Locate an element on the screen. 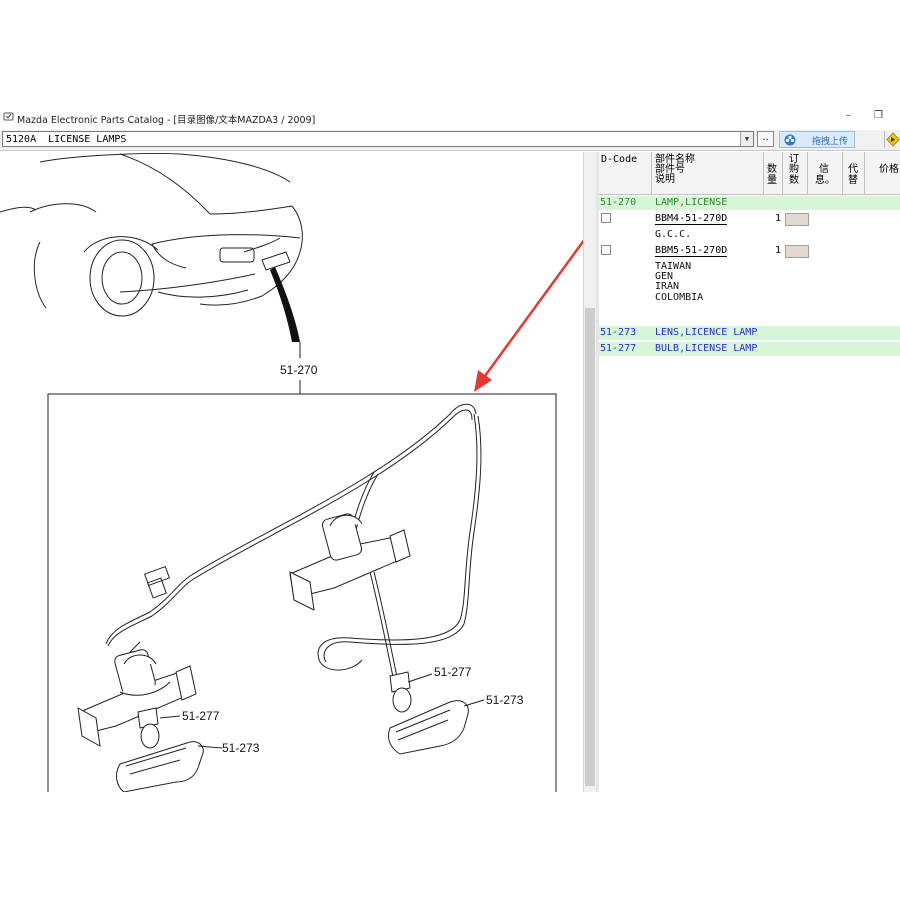 The width and height of the screenshot is (900, 900). header-qty-line2: 量 is located at coordinates (772, 180).